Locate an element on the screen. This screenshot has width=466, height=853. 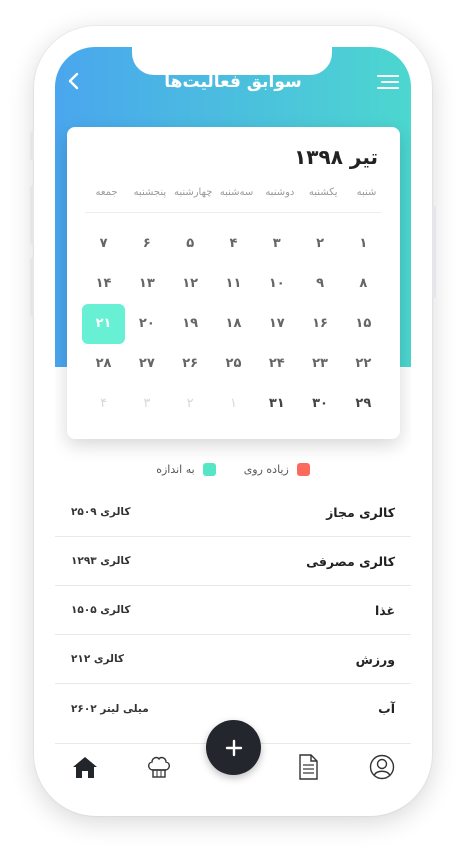
calendar-day: ۶ is located at coordinates (146, 244).